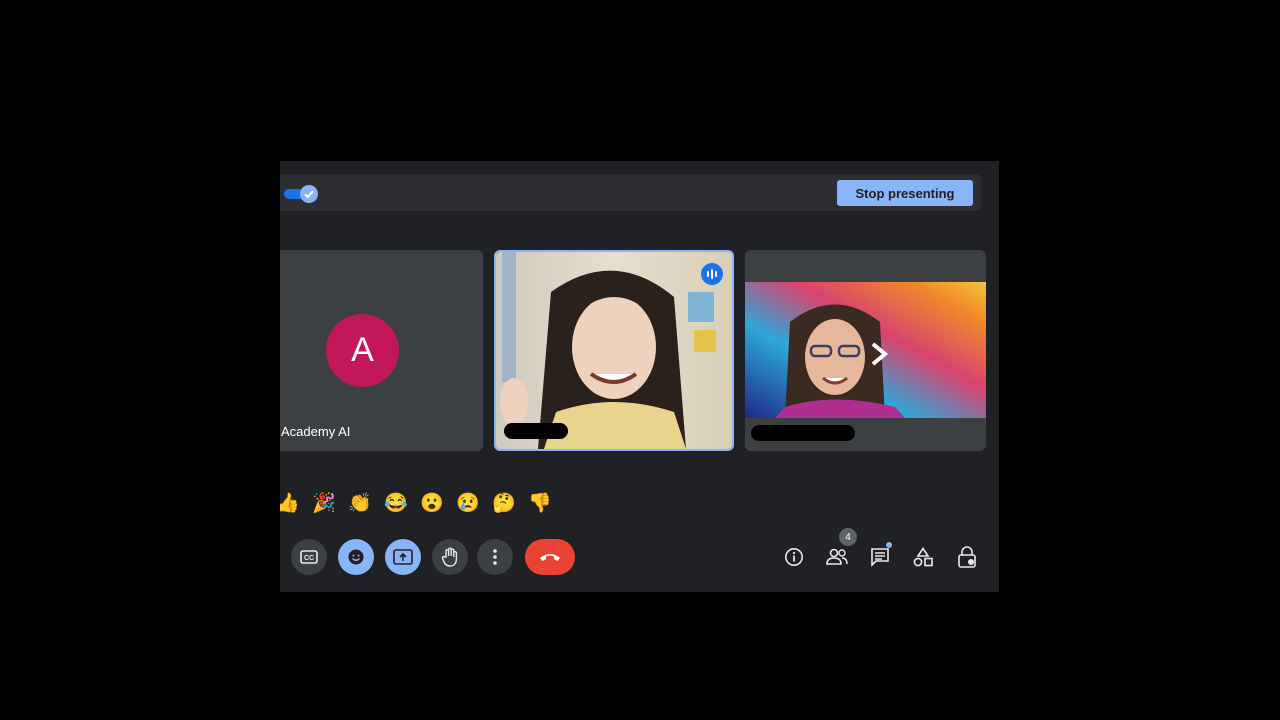  I want to click on raise-hand-icon, so click(449, 557).